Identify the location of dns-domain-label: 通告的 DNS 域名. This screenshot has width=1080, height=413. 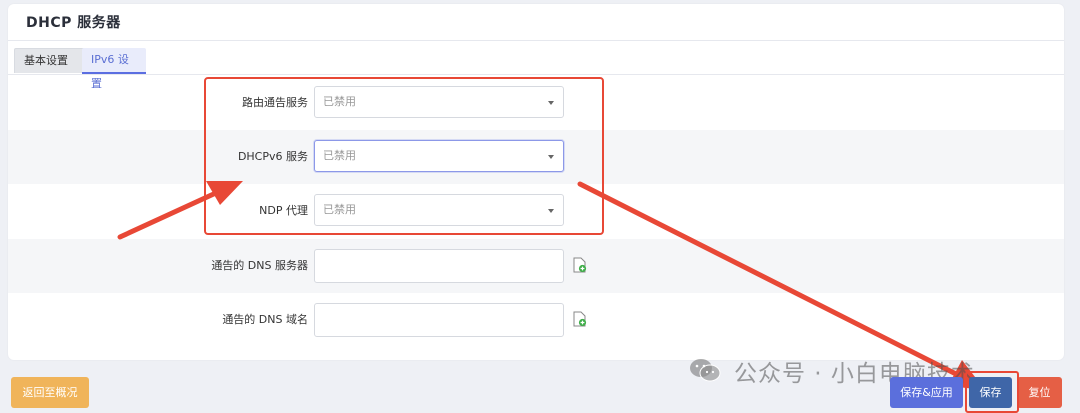
(265, 319).